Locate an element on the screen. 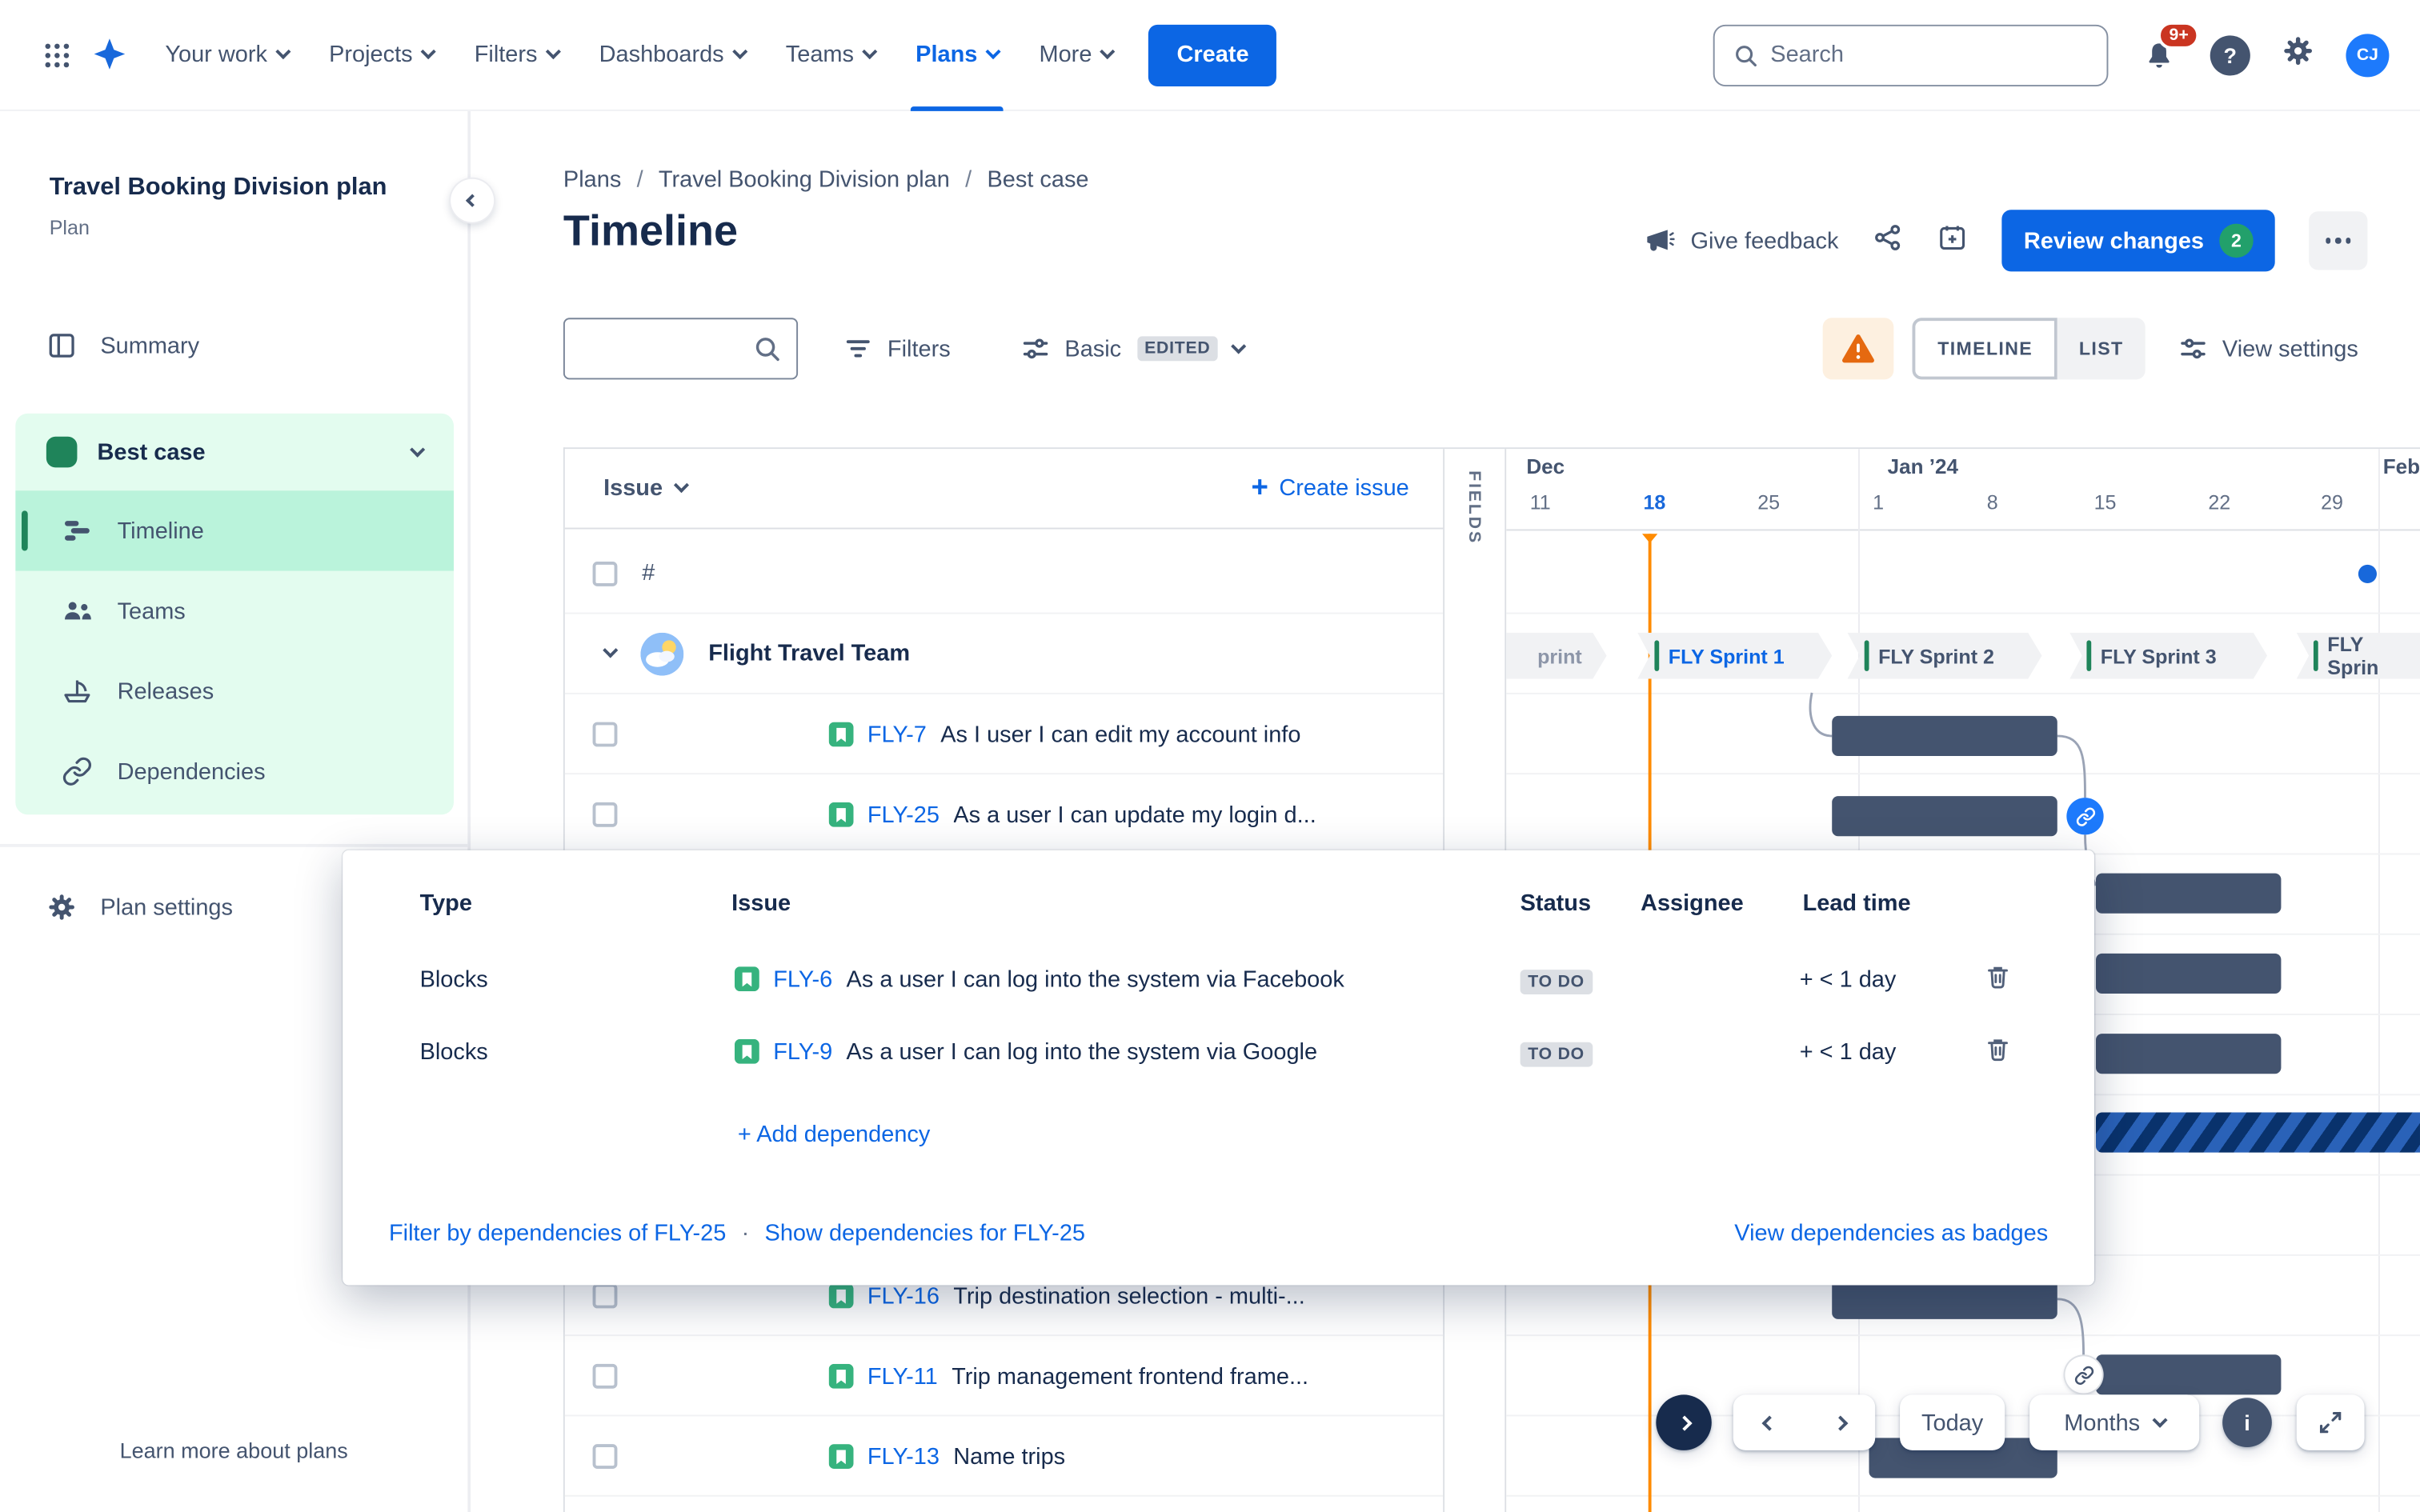 The image size is (2420, 1512). filter-by-dependencies-link: Filter by dependencies of FLY-25 is located at coordinates (557, 1233).